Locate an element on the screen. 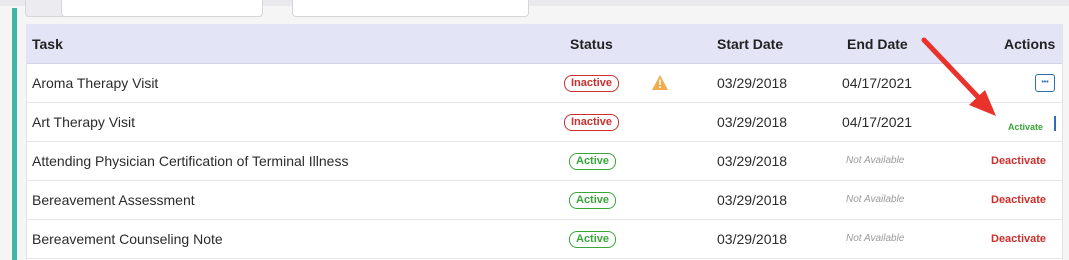 The image size is (1069, 260). table-header: Task Status Start Date End Date Actions is located at coordinates (544, 44).